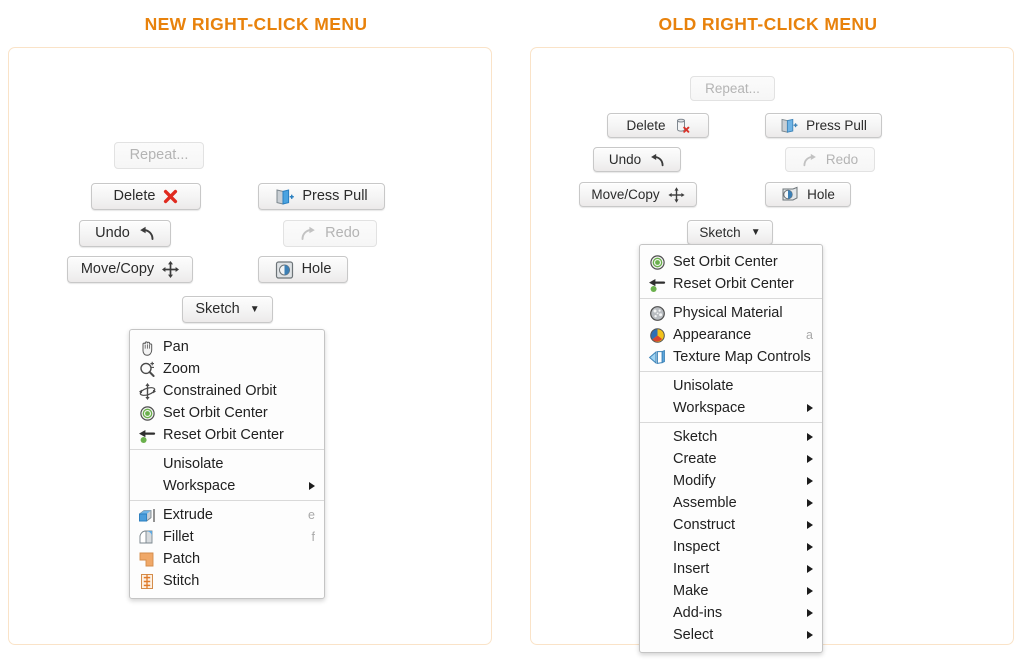  I want to click on menu-item-select: Select, so click(731, 635).